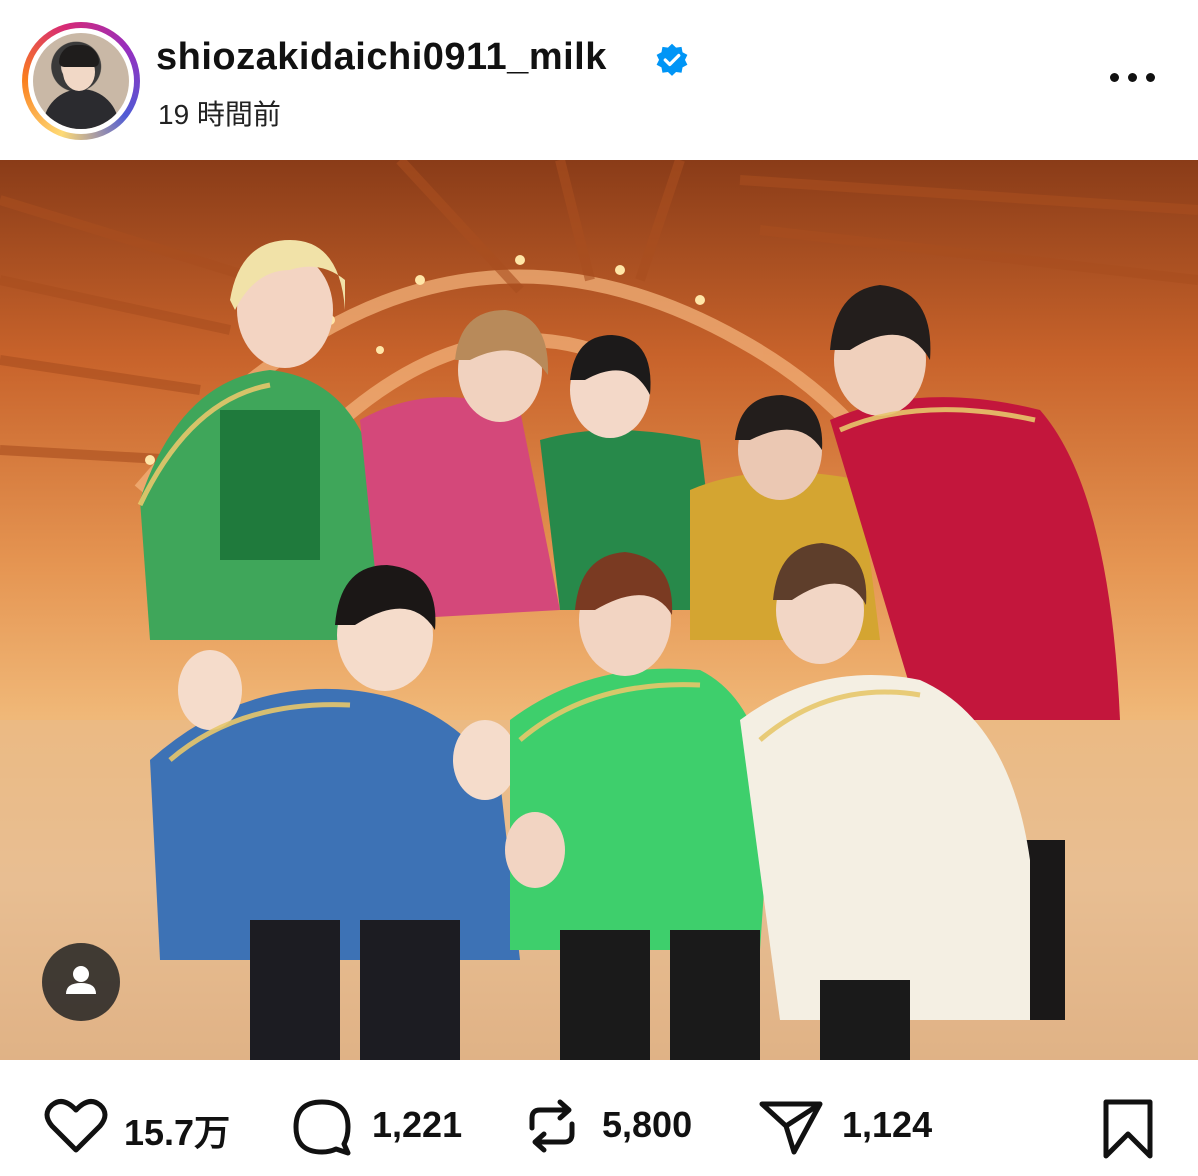 The width and height of the screenshot is (1198, 1176). What do you see at coordinates (322, 1127) in the screenshot?
I see `comment-icon` at bounding box center [322, 1127].